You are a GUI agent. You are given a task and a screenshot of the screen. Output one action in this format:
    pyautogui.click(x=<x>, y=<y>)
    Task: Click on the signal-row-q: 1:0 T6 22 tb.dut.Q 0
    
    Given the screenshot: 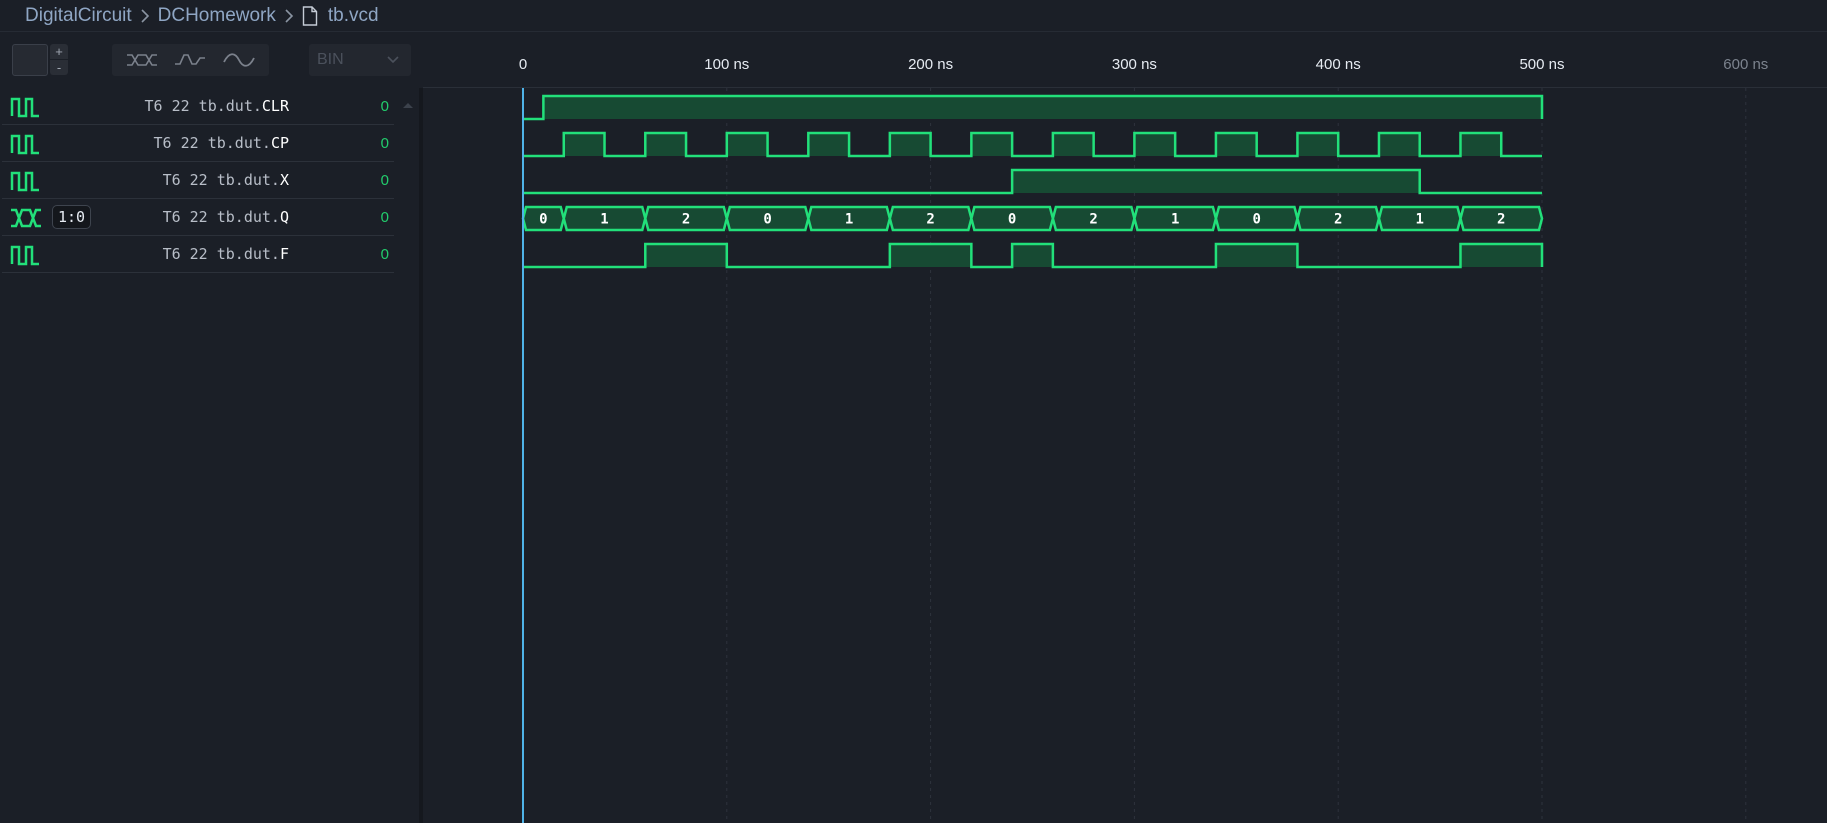 What is the action you would take?
    pyautogui.click(x=198, y=217)
    